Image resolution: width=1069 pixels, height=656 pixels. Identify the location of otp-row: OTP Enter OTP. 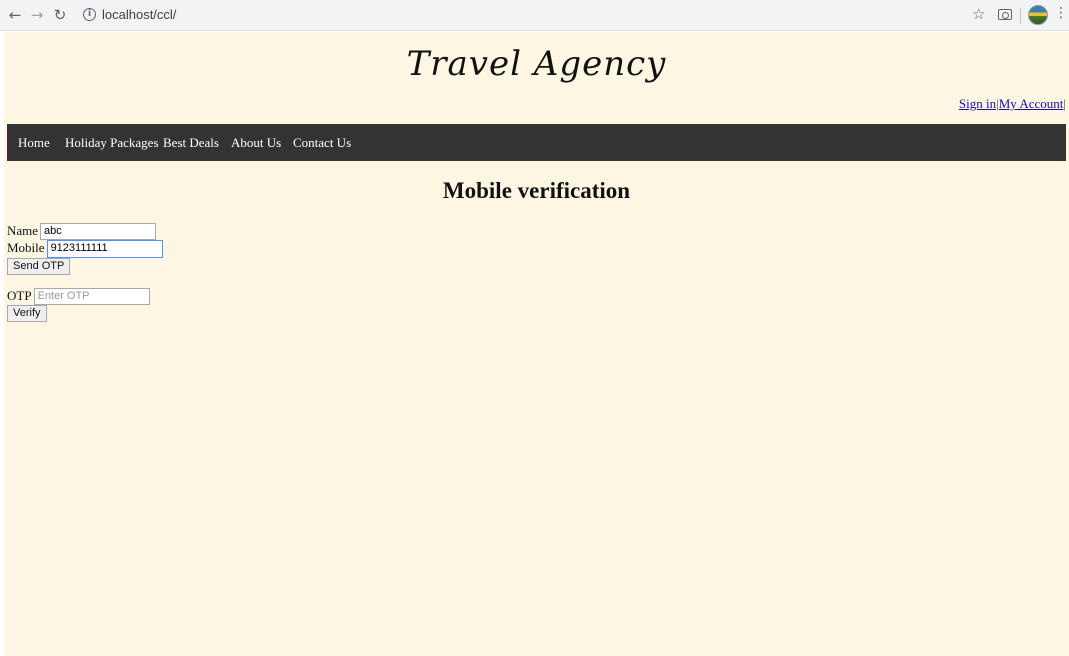
(78, 296).